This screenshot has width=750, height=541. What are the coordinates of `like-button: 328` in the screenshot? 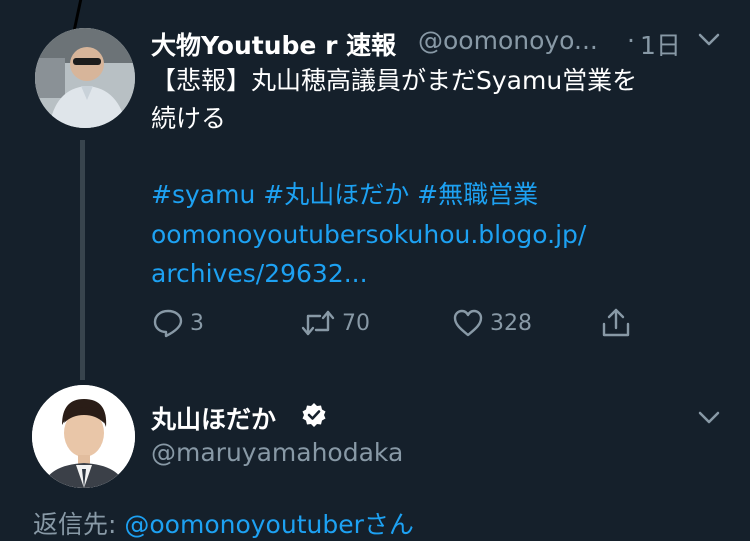 It's located at (492, 323).